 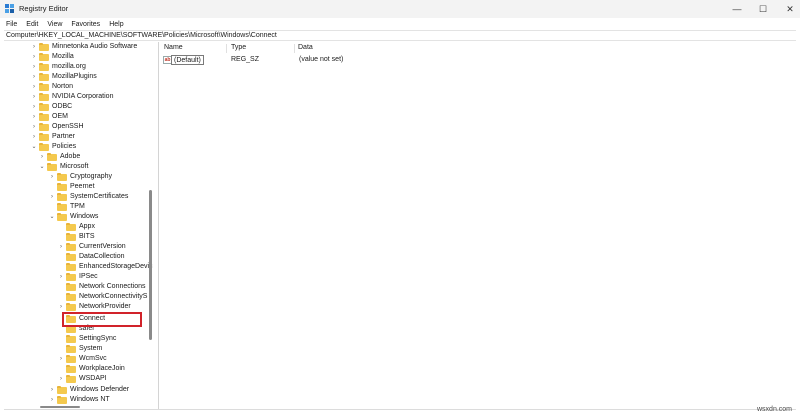 What do you see at coordinates (74, 67) in the screenshot?
I see `tree-item: › mozilla.org` at bounding box center [74, 67].